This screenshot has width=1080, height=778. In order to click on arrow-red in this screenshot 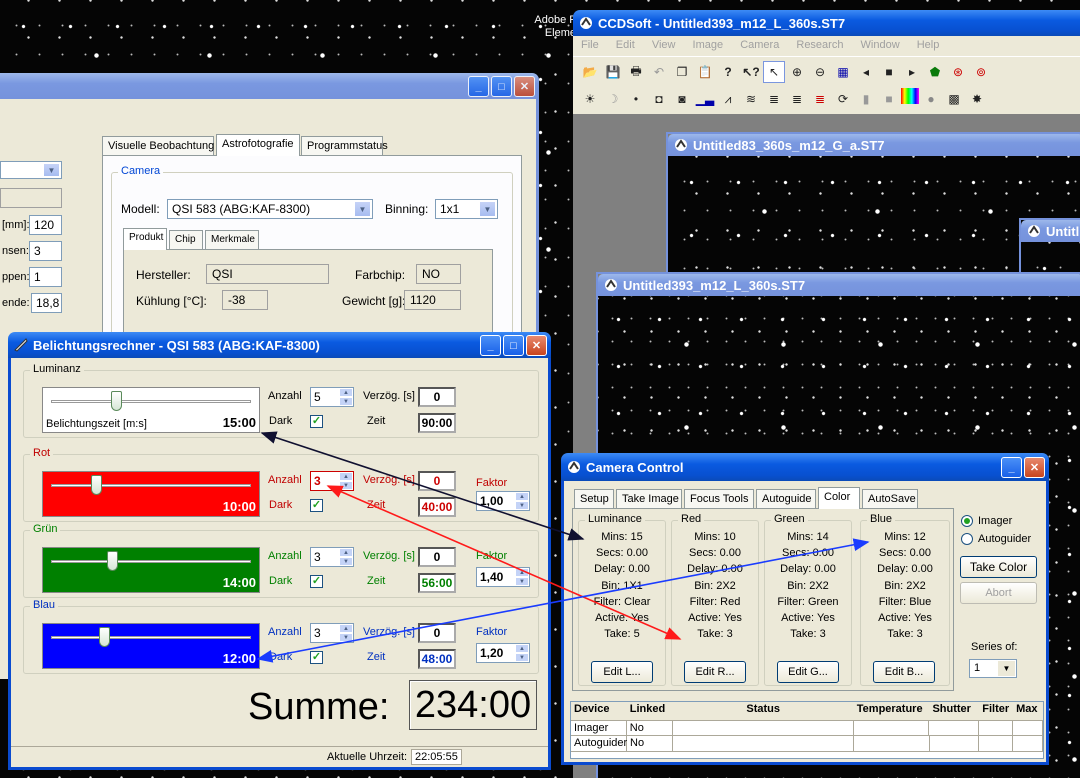, I will do `click(504, 562)`.